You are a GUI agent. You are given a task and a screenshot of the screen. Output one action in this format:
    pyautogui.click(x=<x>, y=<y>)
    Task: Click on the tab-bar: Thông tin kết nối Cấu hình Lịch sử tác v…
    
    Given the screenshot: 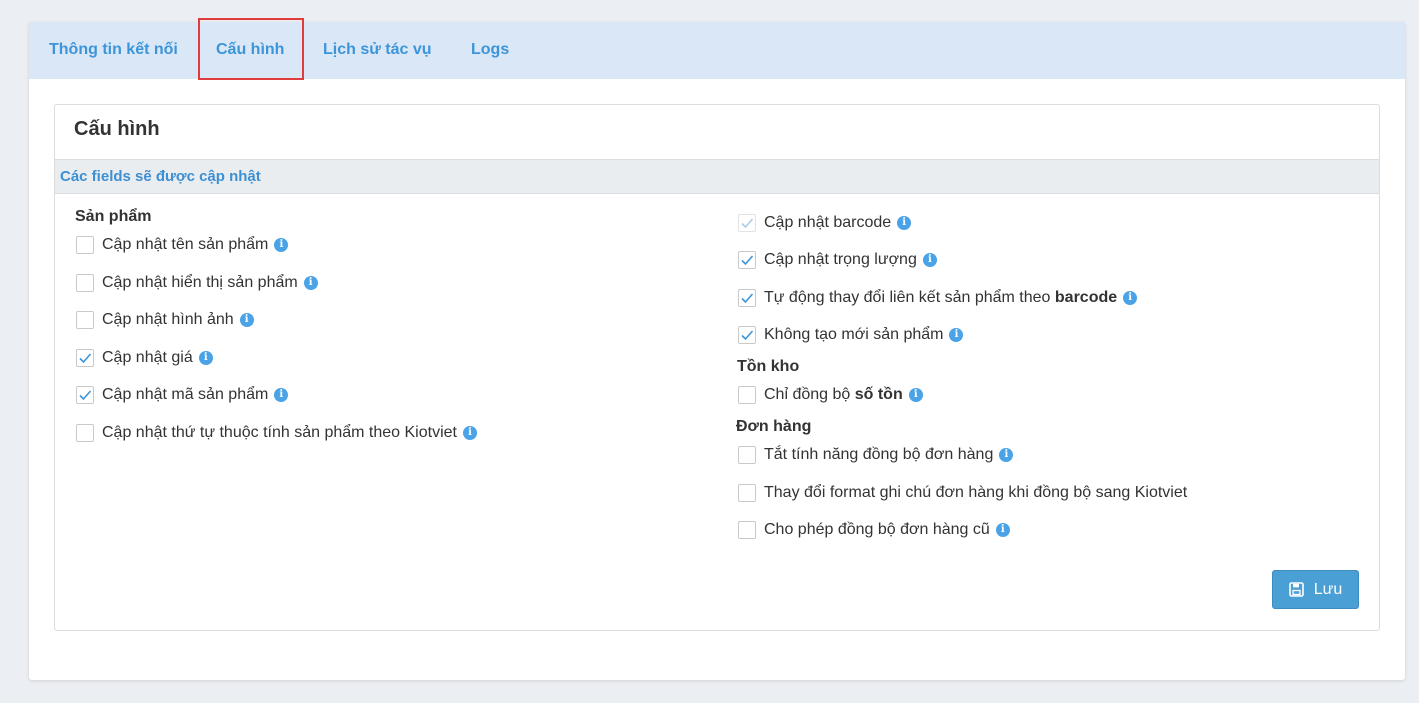 What is the action you would take?
    pyautogui.click(x=717, y=49)
    